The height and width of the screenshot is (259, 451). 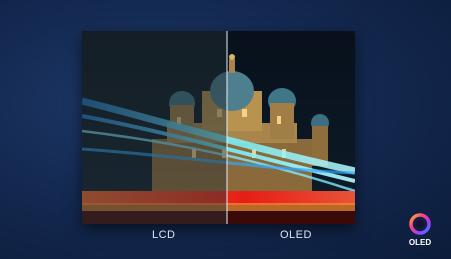 I want to click on oled-ring-icon, so click(x=420, y=224).